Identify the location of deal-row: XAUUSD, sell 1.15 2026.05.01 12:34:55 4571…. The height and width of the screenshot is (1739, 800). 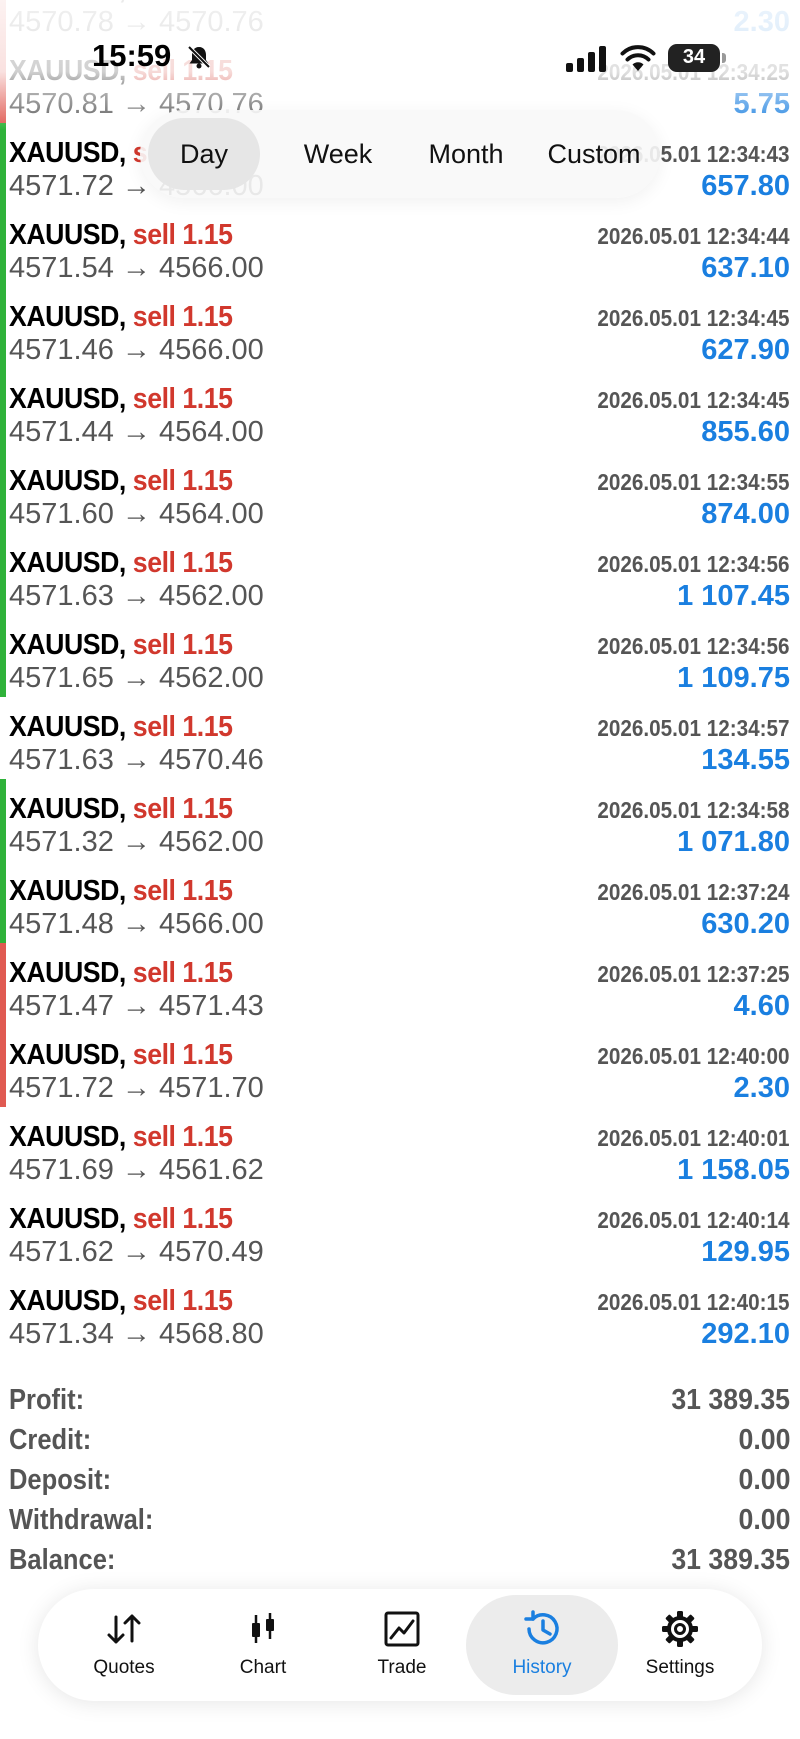
(400, 492).